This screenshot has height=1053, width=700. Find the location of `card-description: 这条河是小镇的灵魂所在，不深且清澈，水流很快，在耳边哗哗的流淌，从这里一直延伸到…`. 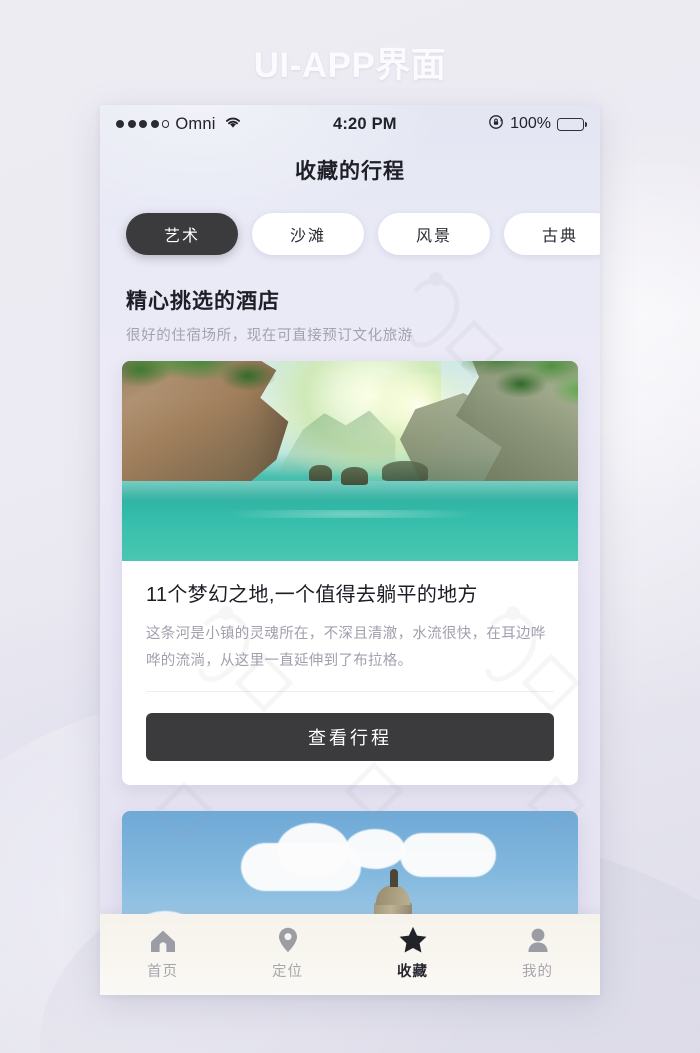

card-description: 这条河是小镇的灵魂所在，不深且清澈，水流很快，在耳边哗哗的流淌，从这里一直延伸到… is located at coordinates (346, 647).